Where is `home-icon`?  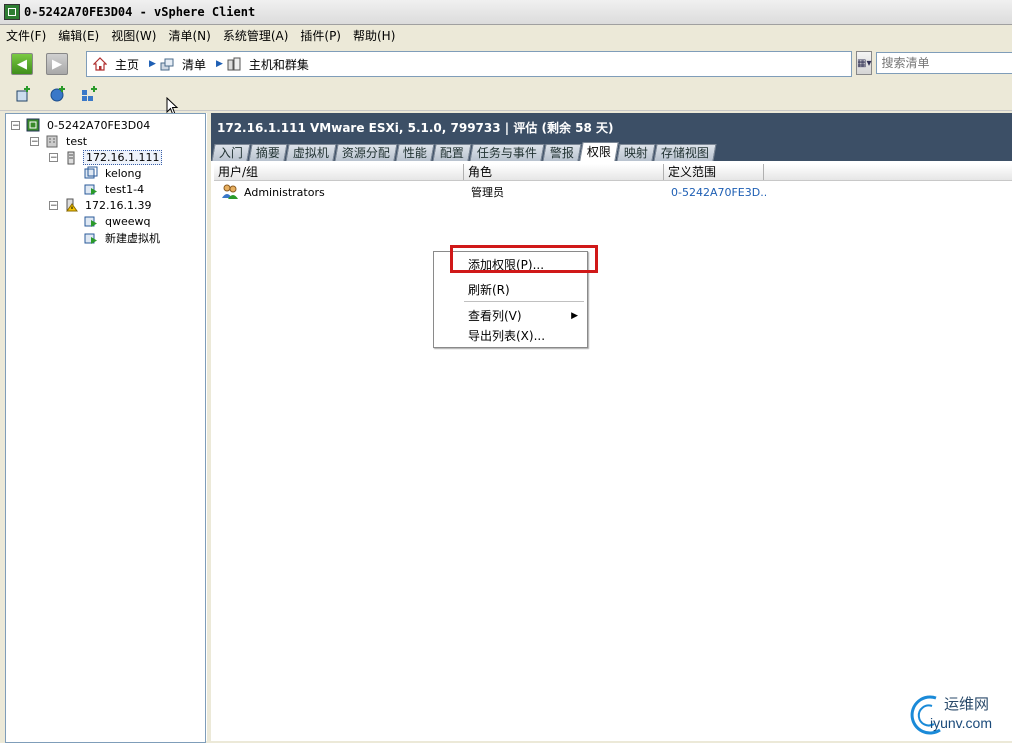
home-icon is located at coordinates (100, 64).